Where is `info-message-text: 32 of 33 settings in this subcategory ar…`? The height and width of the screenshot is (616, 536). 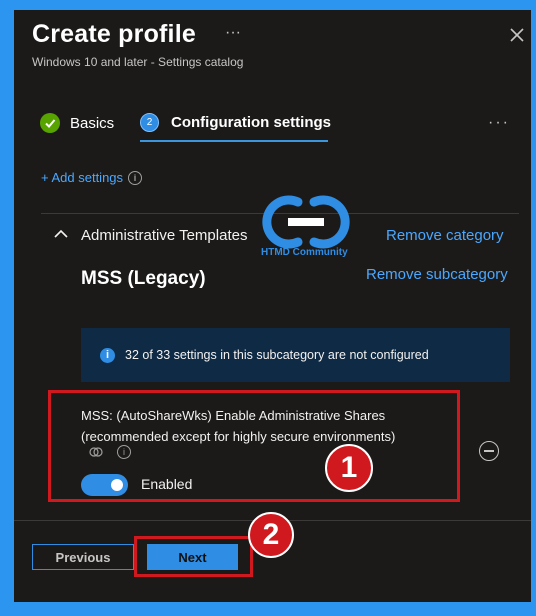
info-message-text: 32 of 33 settings in this subcategory ar… is located at coordinates (277, 355).